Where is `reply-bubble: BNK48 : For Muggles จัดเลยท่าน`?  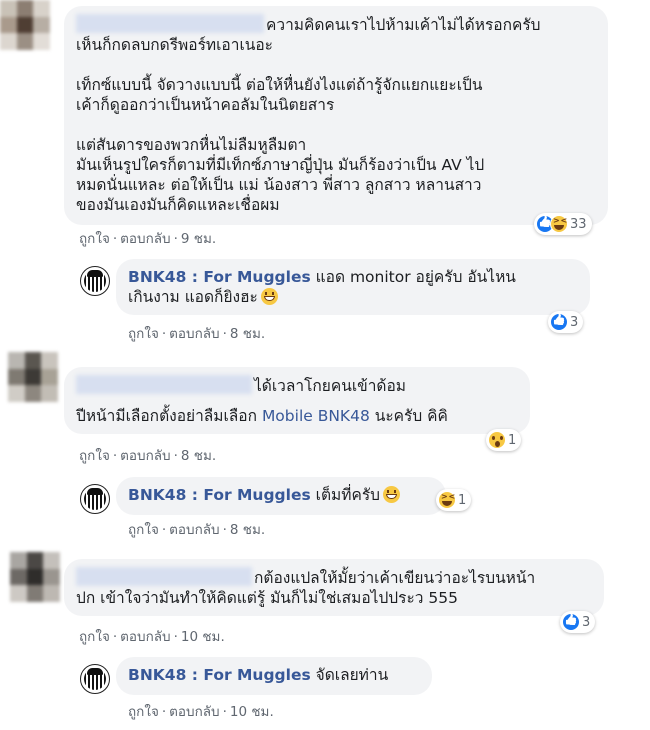 reply-bubble: BNK48 : For Muggles จัดเลยท่าน is located at coordinates (274, 676).